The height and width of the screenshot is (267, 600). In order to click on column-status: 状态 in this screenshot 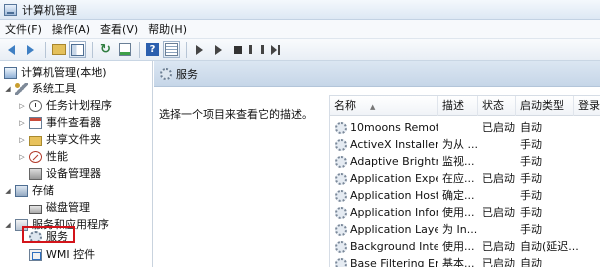, I will do `click(497, 106)`.